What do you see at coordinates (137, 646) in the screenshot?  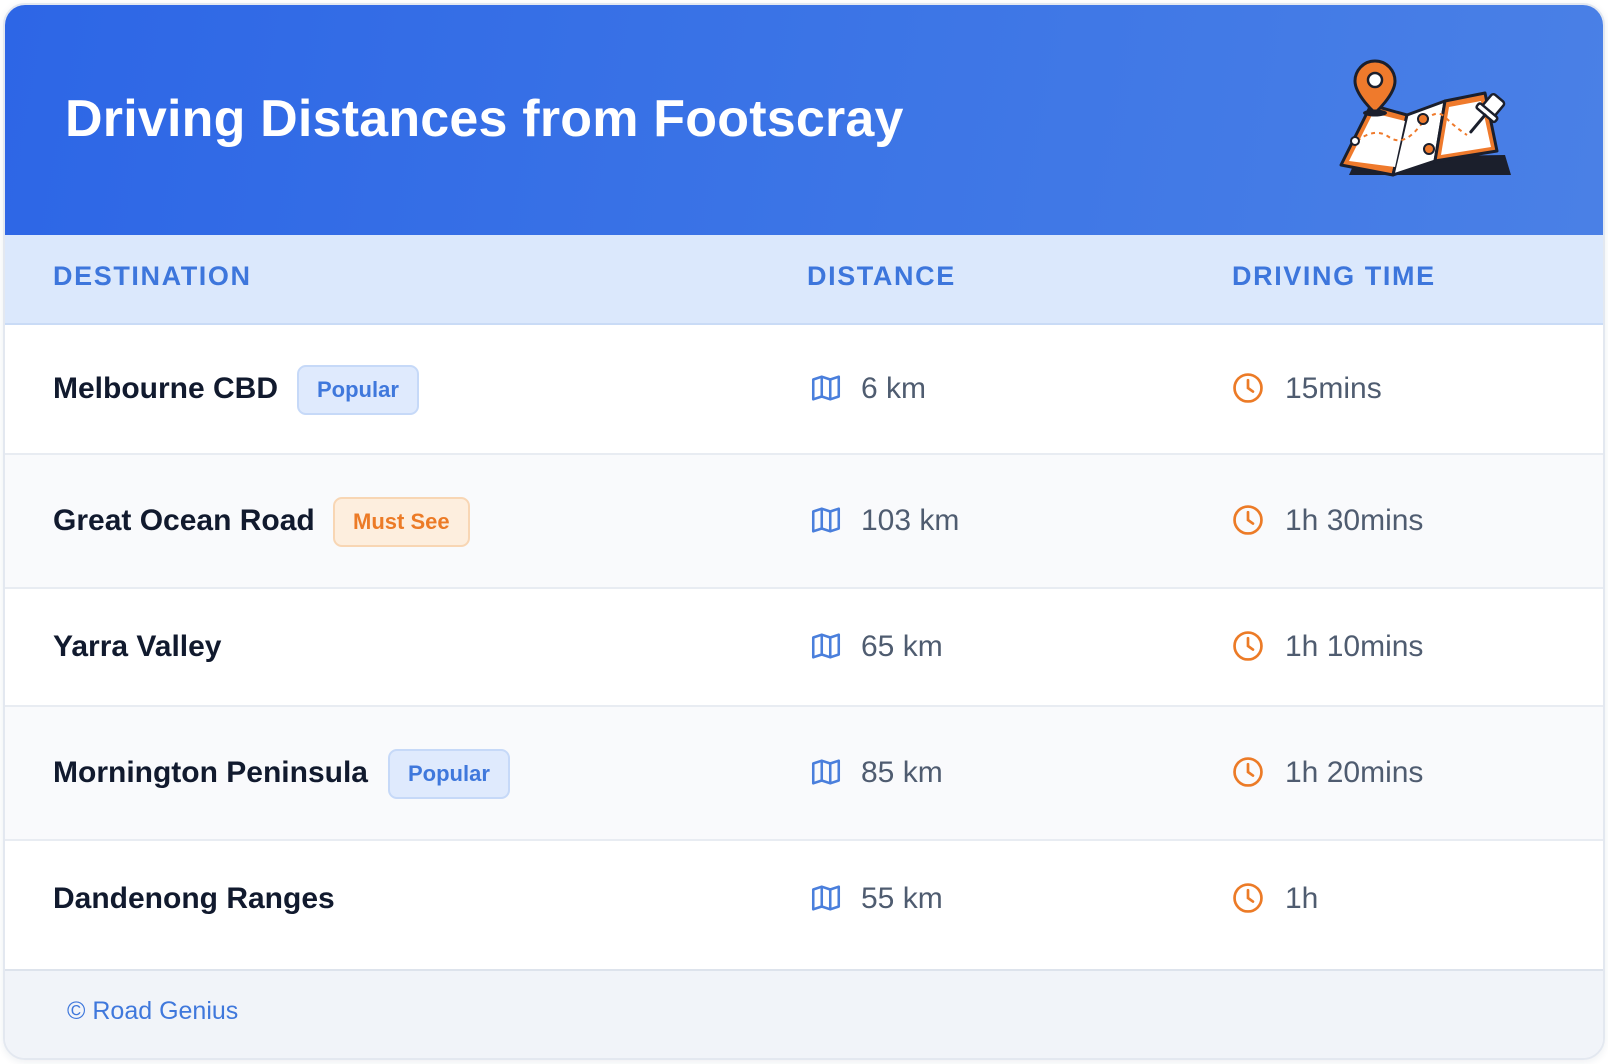 I see `destination-name: Yarra Valley` at bounding box center [137, 646].